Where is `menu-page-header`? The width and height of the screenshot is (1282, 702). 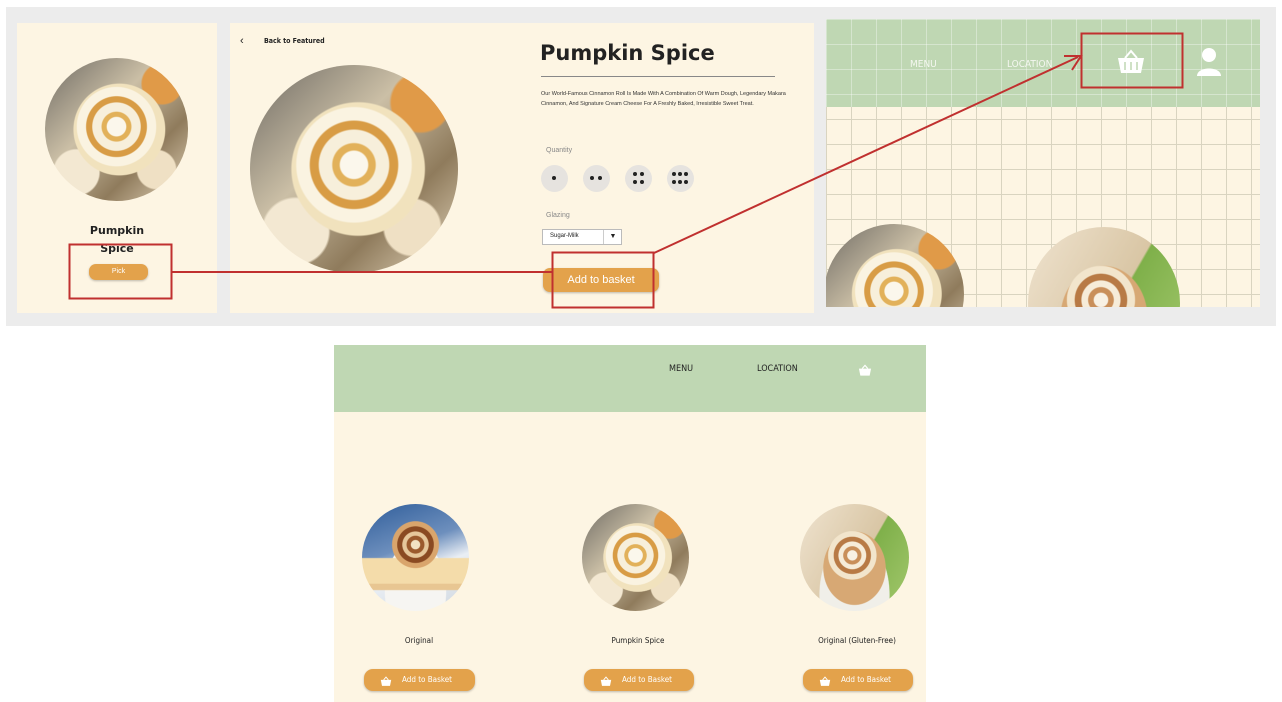 menu-page-header is located at coordinates (630, 378).